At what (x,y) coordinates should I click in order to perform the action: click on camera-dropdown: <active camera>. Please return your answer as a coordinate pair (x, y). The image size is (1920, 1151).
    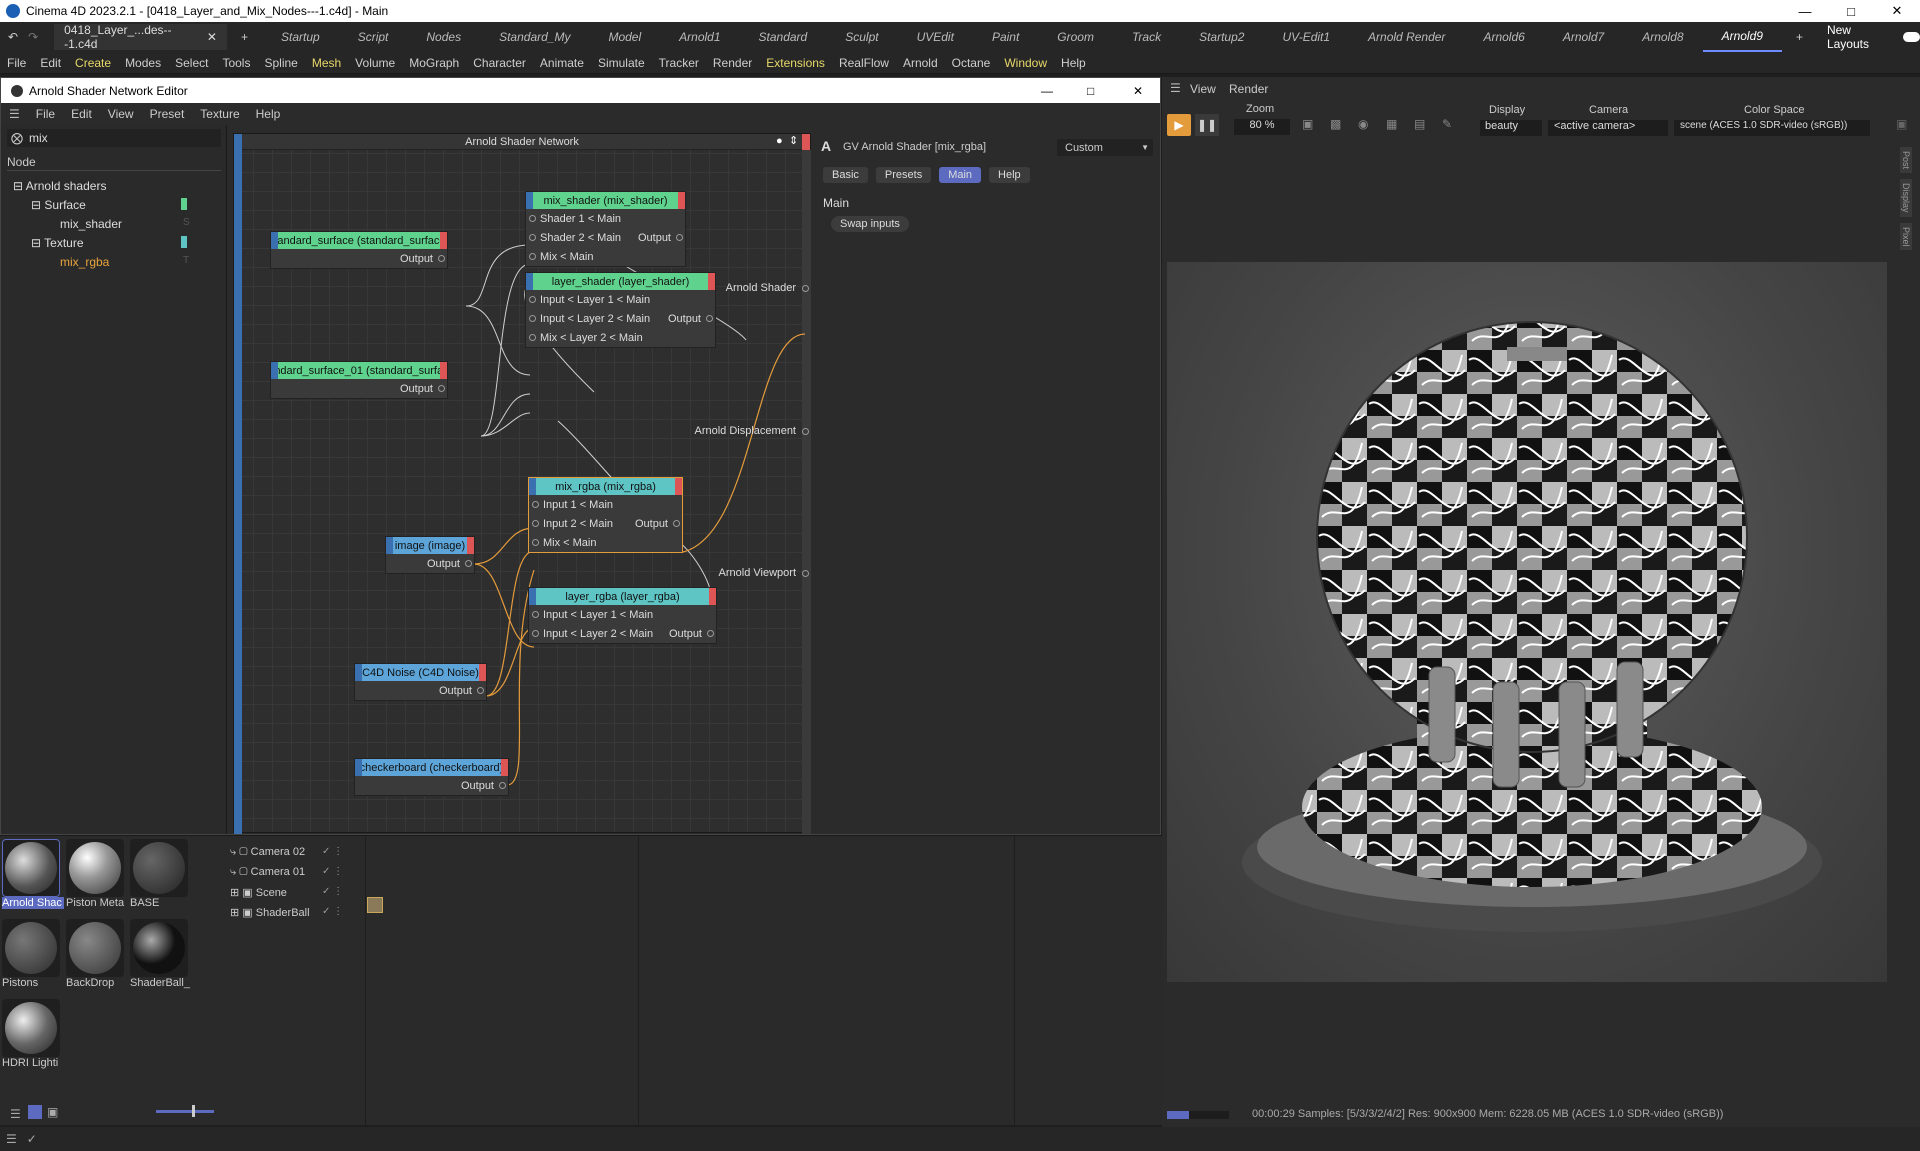
    Looking at the image, I should click on (1608, 128).